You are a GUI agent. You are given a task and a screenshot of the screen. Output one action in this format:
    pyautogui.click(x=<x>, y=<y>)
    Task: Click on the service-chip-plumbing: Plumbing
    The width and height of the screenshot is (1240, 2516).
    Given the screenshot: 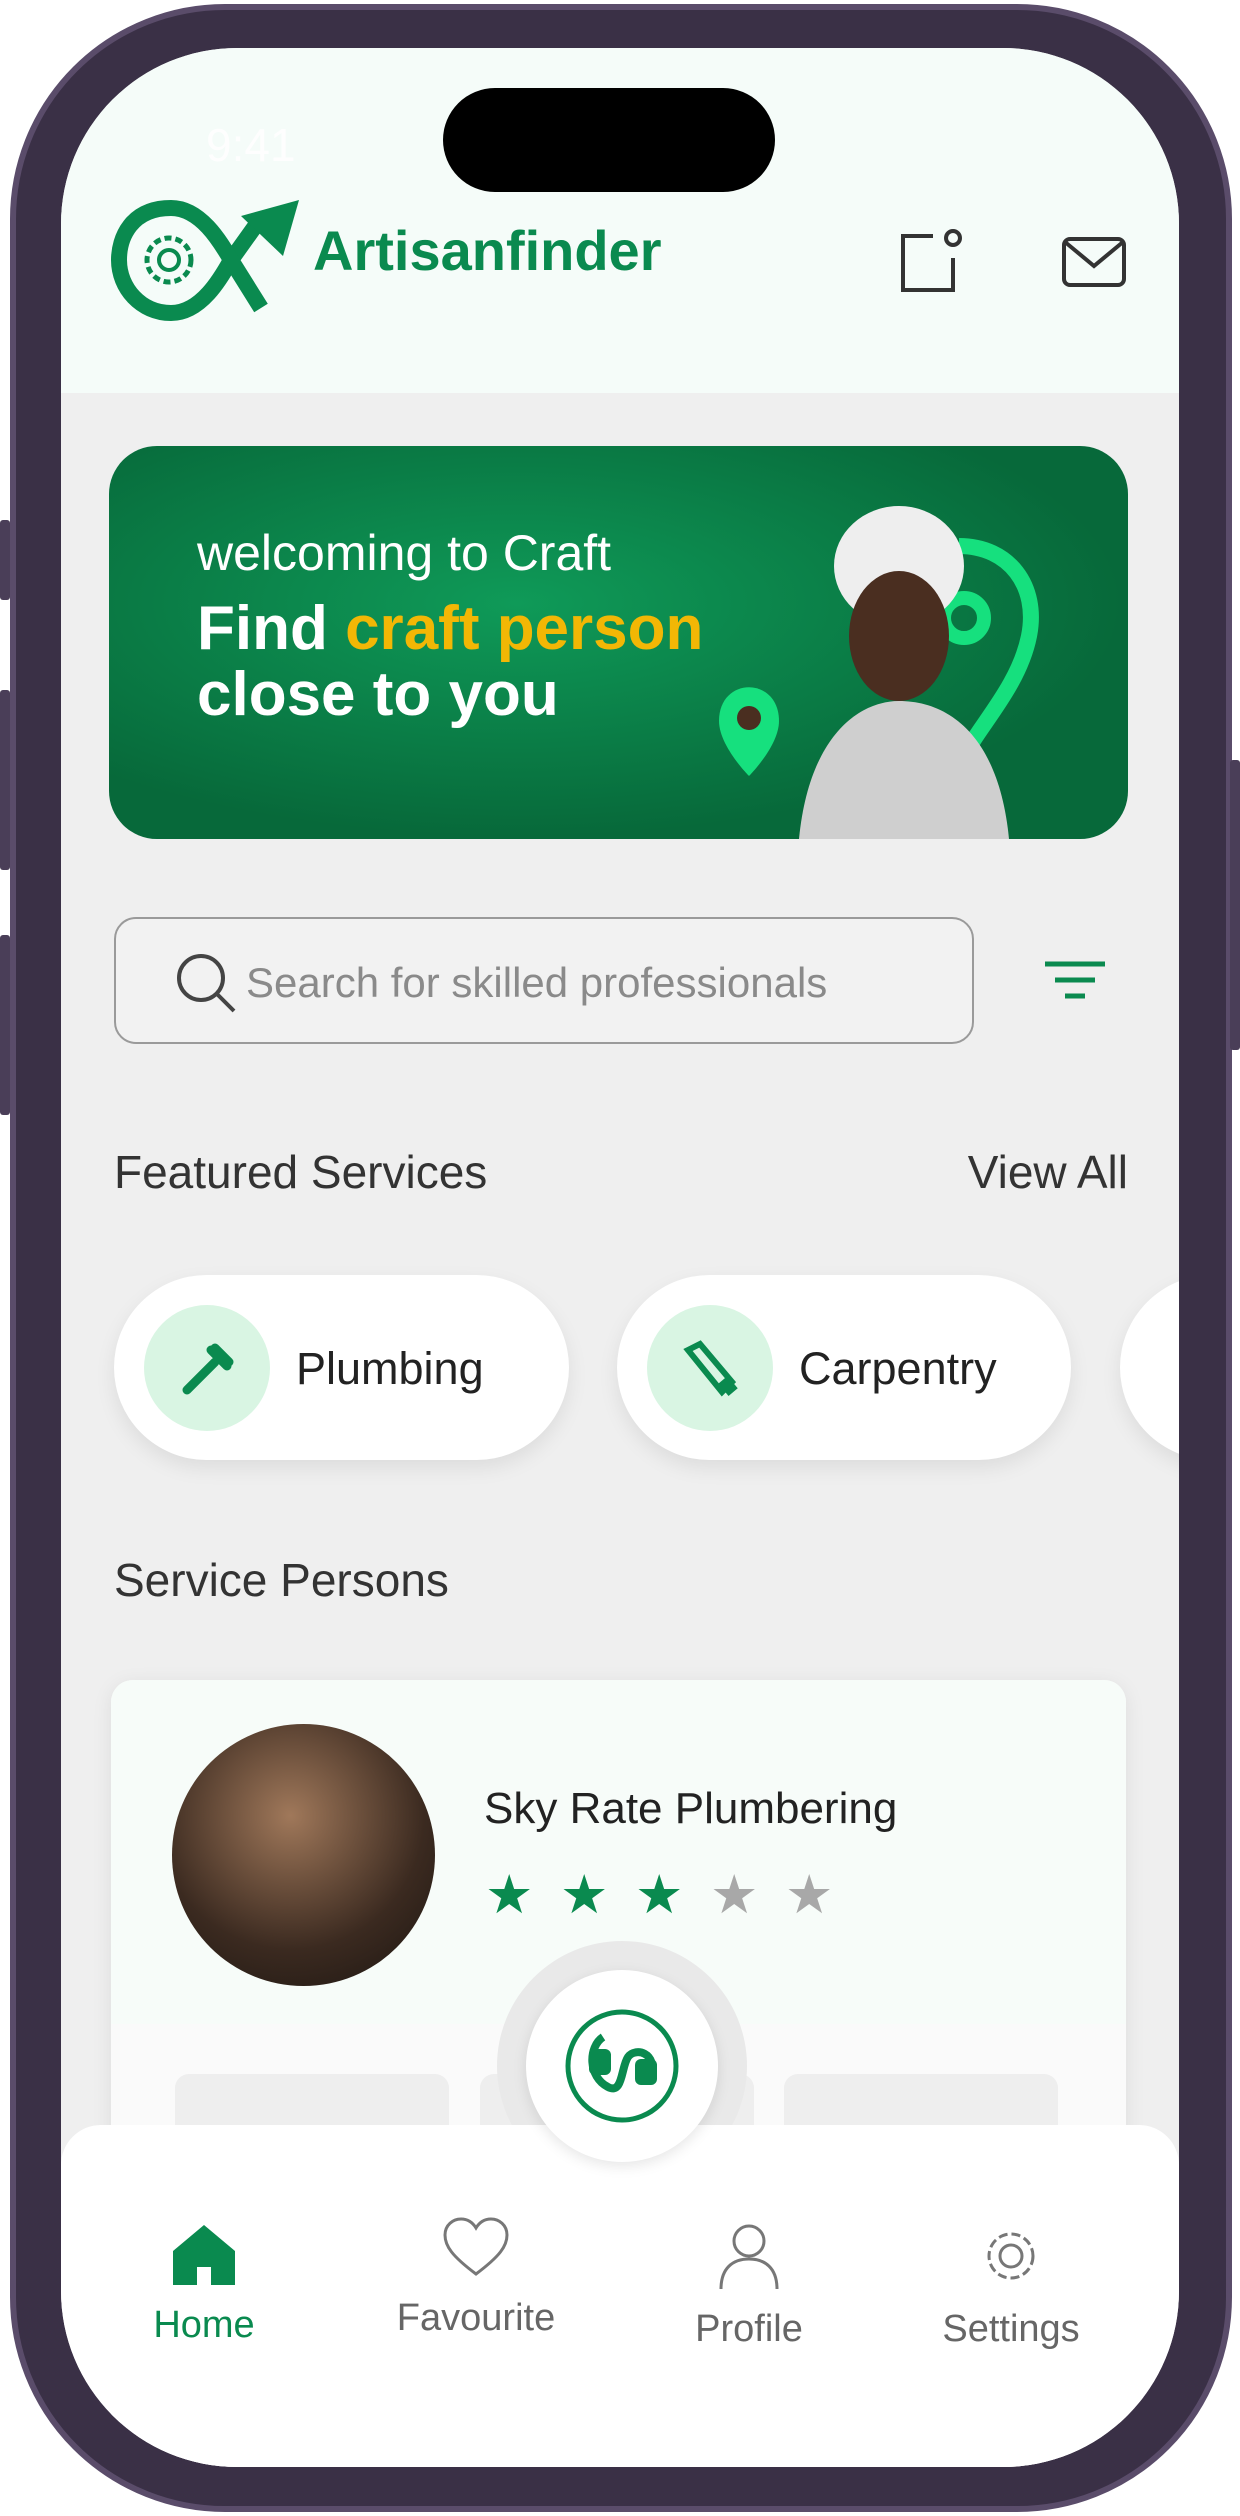 What is the action you would take?
    pyautogui.click(x=341, y=1367)
    